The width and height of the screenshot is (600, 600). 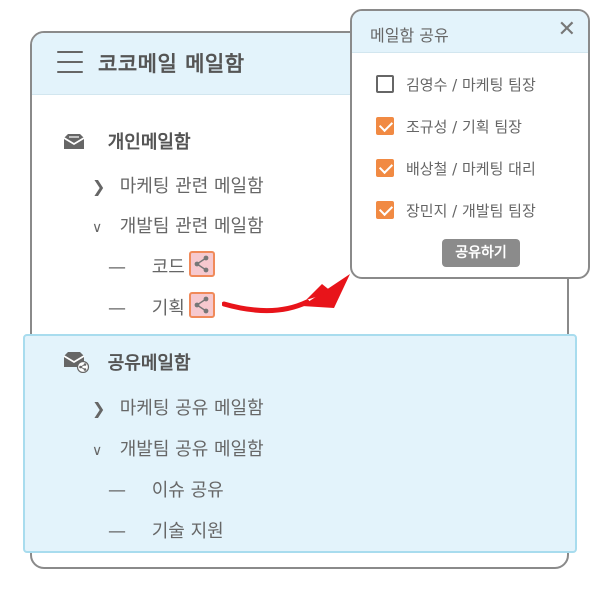 What do you see at coordinates (481, 253) in the screenshot?
I see `share-submit-button: 공유하기` at bounding box center [481, 253].